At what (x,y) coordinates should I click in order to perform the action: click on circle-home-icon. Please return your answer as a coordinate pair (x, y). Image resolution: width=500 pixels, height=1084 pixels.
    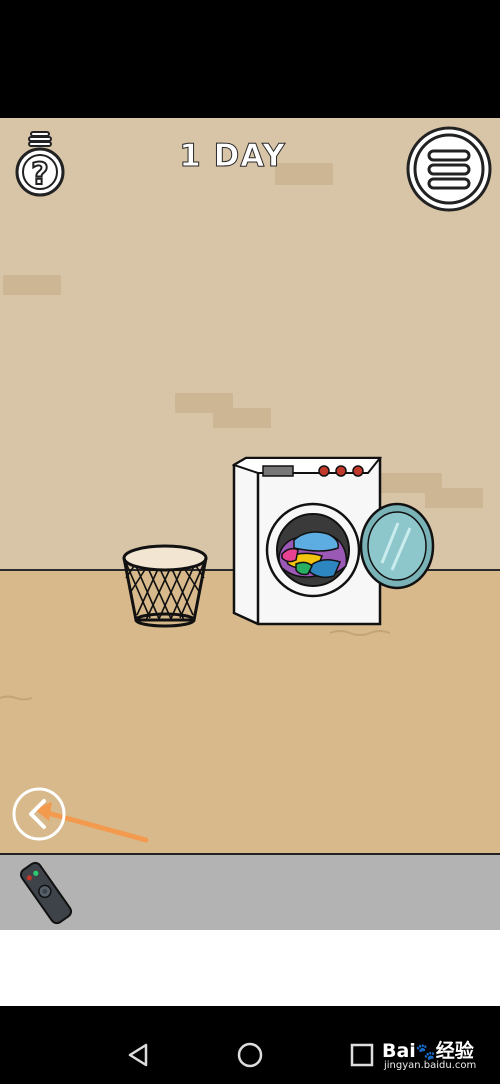
    Looking at the image, I should click on (250, 1055).